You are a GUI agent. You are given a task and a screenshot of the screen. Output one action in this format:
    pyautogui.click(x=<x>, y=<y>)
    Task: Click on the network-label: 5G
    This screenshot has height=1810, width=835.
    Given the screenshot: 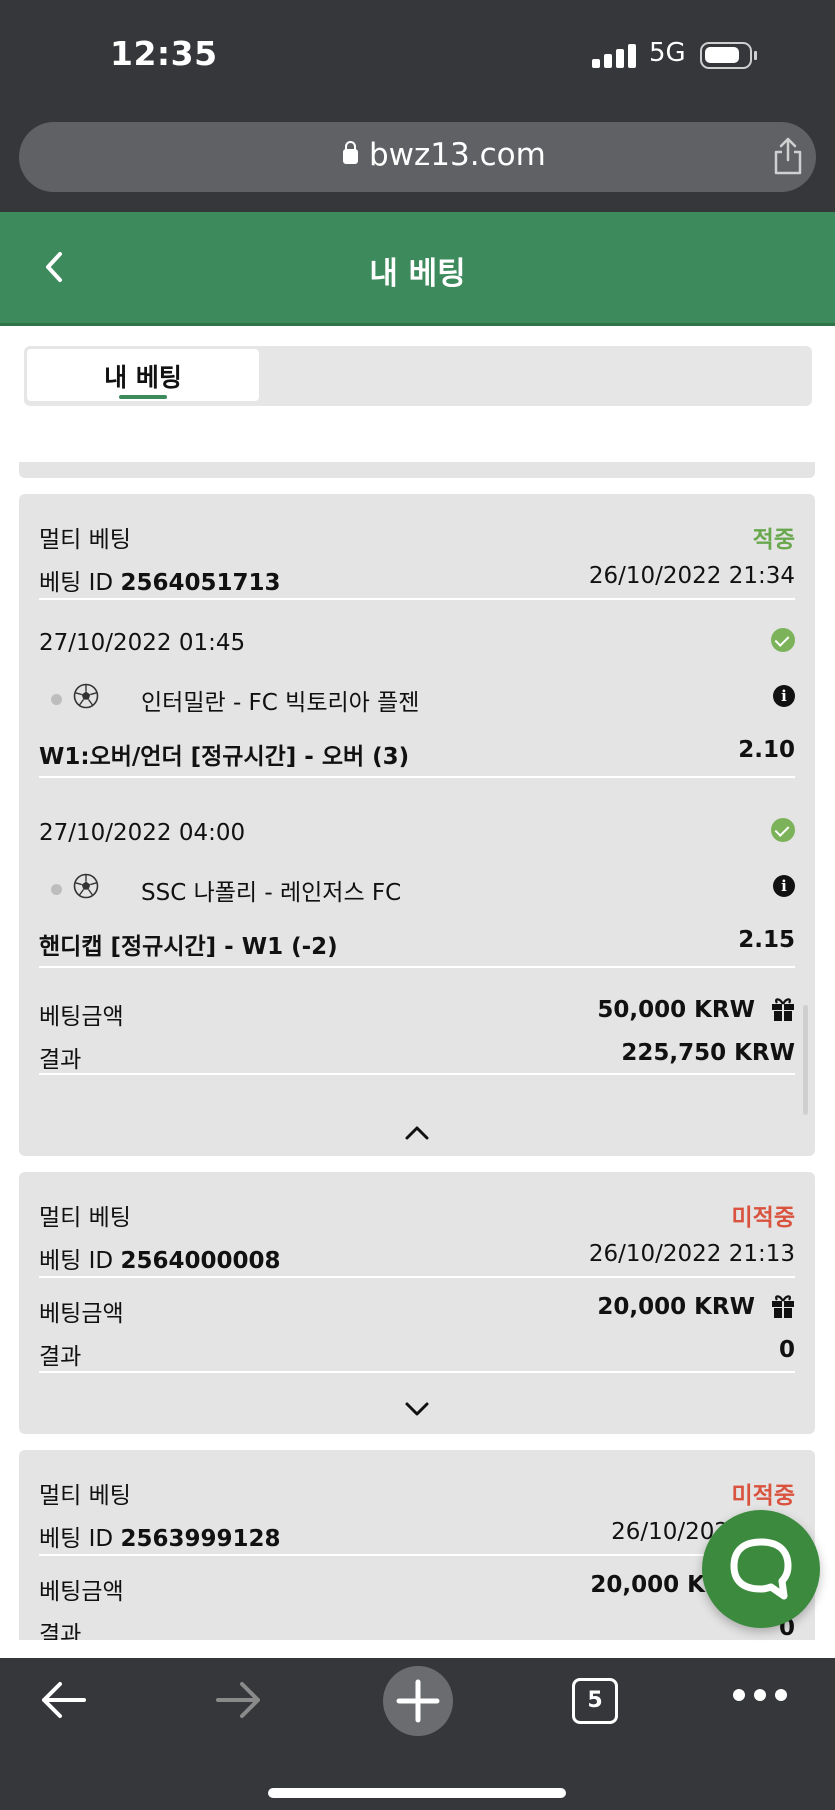 What is the action you would take?
    pyautogui.click(x=667, y=53)
    